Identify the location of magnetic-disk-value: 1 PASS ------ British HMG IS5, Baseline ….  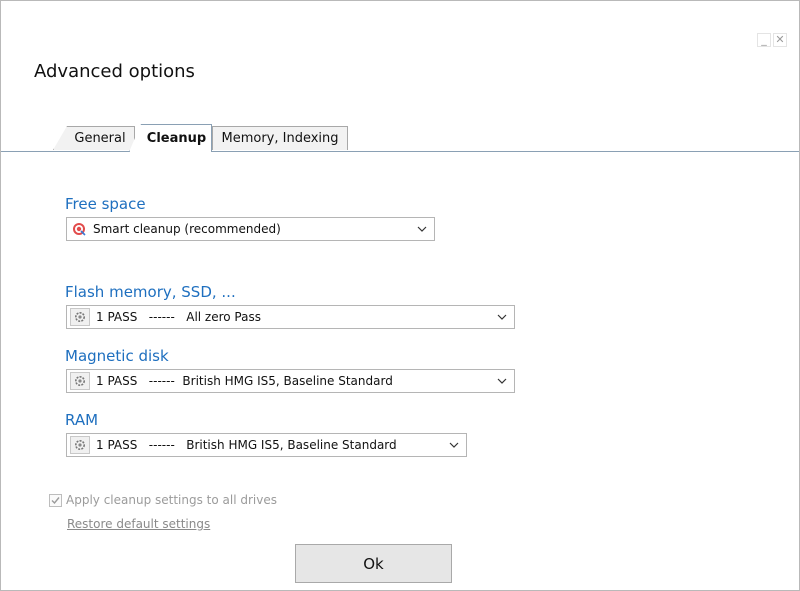
(244, 381).